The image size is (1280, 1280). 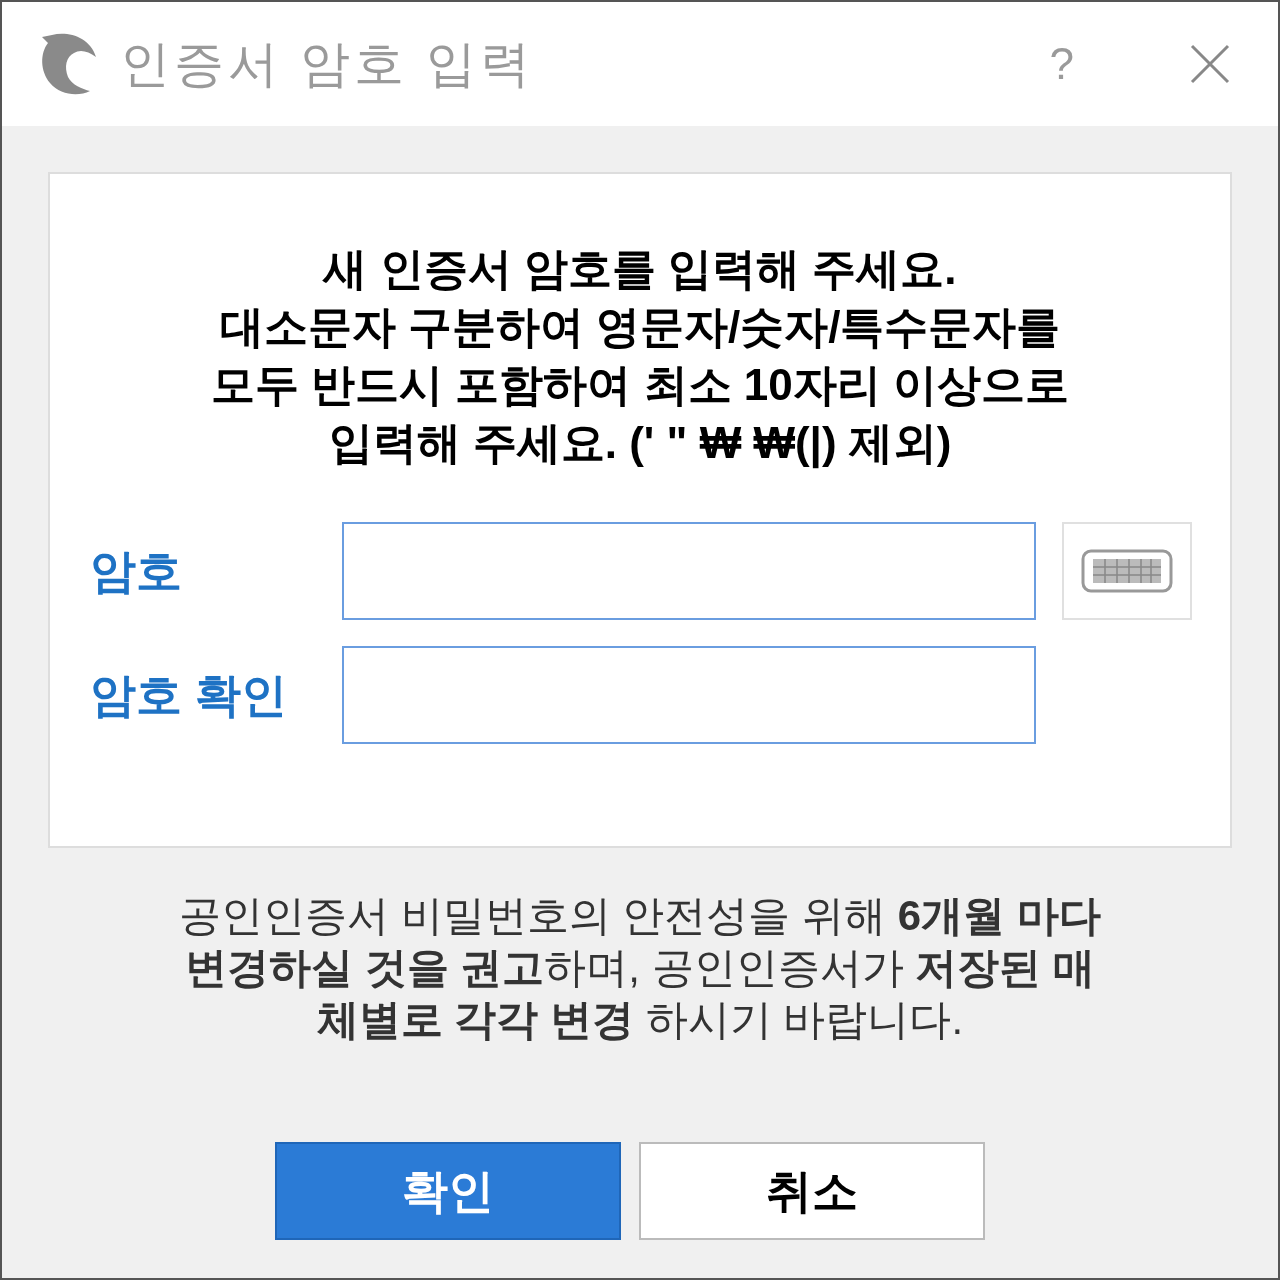 What do you see at coordinates (189, 695) in the screenshot?
I see `field-label: 암호 확인` at bounding box center [189, 695].